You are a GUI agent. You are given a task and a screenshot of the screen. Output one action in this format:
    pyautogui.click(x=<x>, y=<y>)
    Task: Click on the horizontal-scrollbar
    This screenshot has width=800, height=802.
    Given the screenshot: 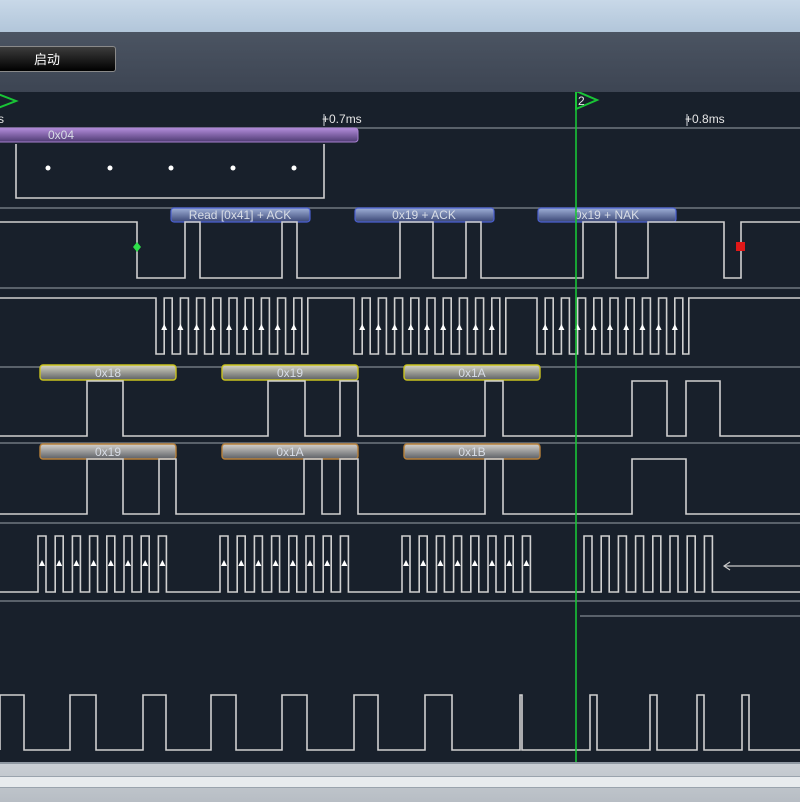 What is the action you would take?
    pyautogui.click(x=400, y=782)
    